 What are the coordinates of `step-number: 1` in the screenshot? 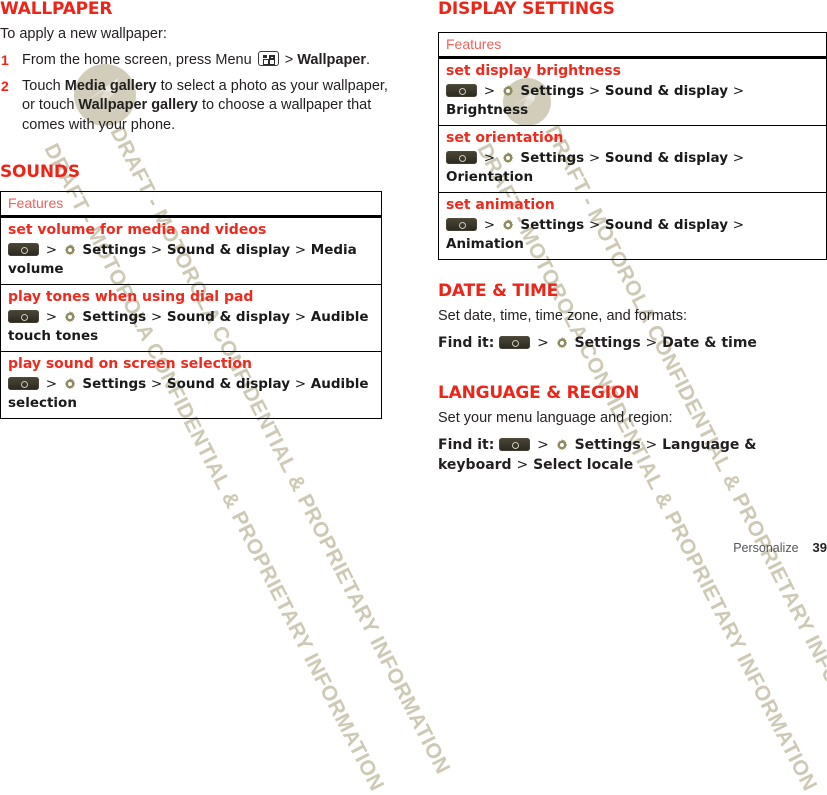 It's located at (5, 60).